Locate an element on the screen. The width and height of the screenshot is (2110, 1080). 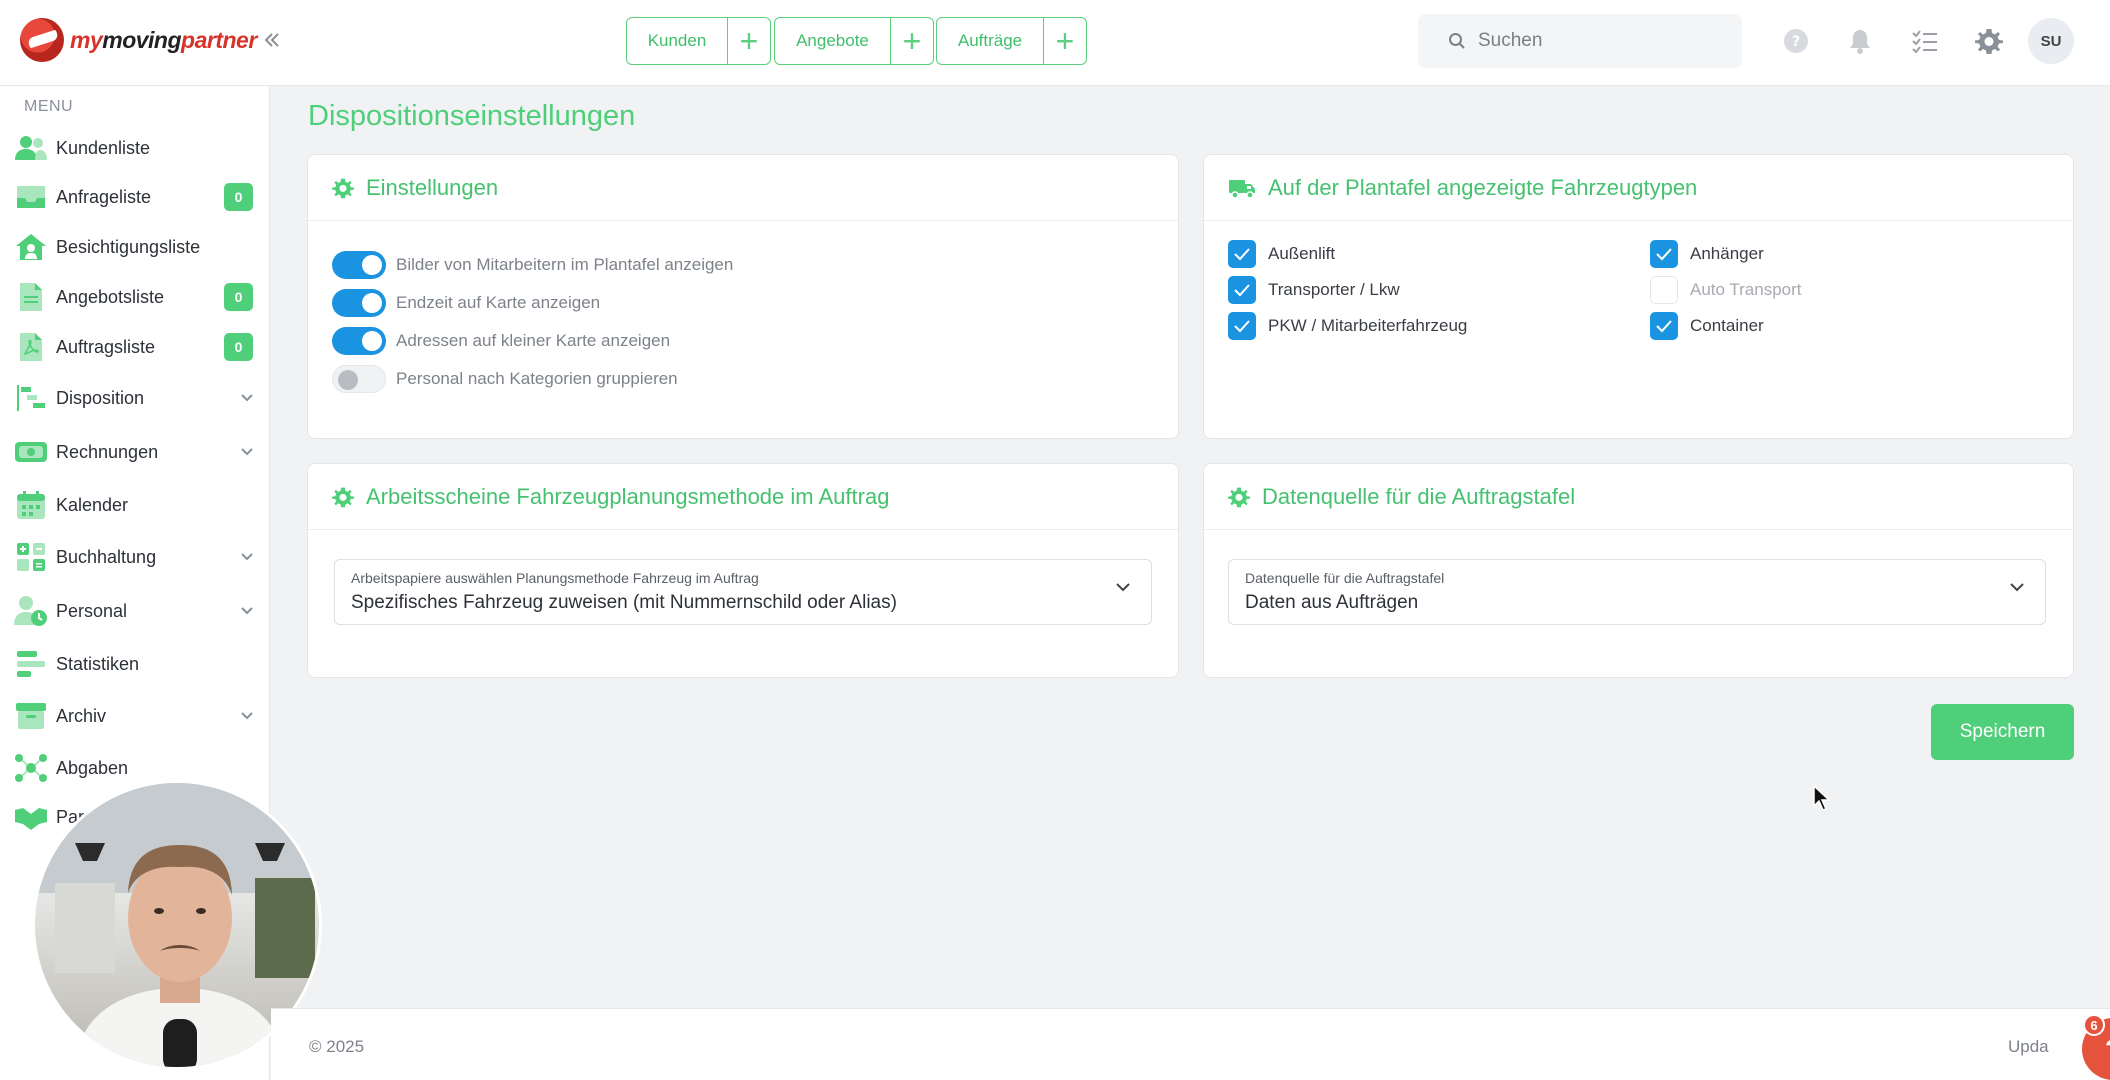
sidebar-item-archiv: Archiv is located at coordinates (135, 716).